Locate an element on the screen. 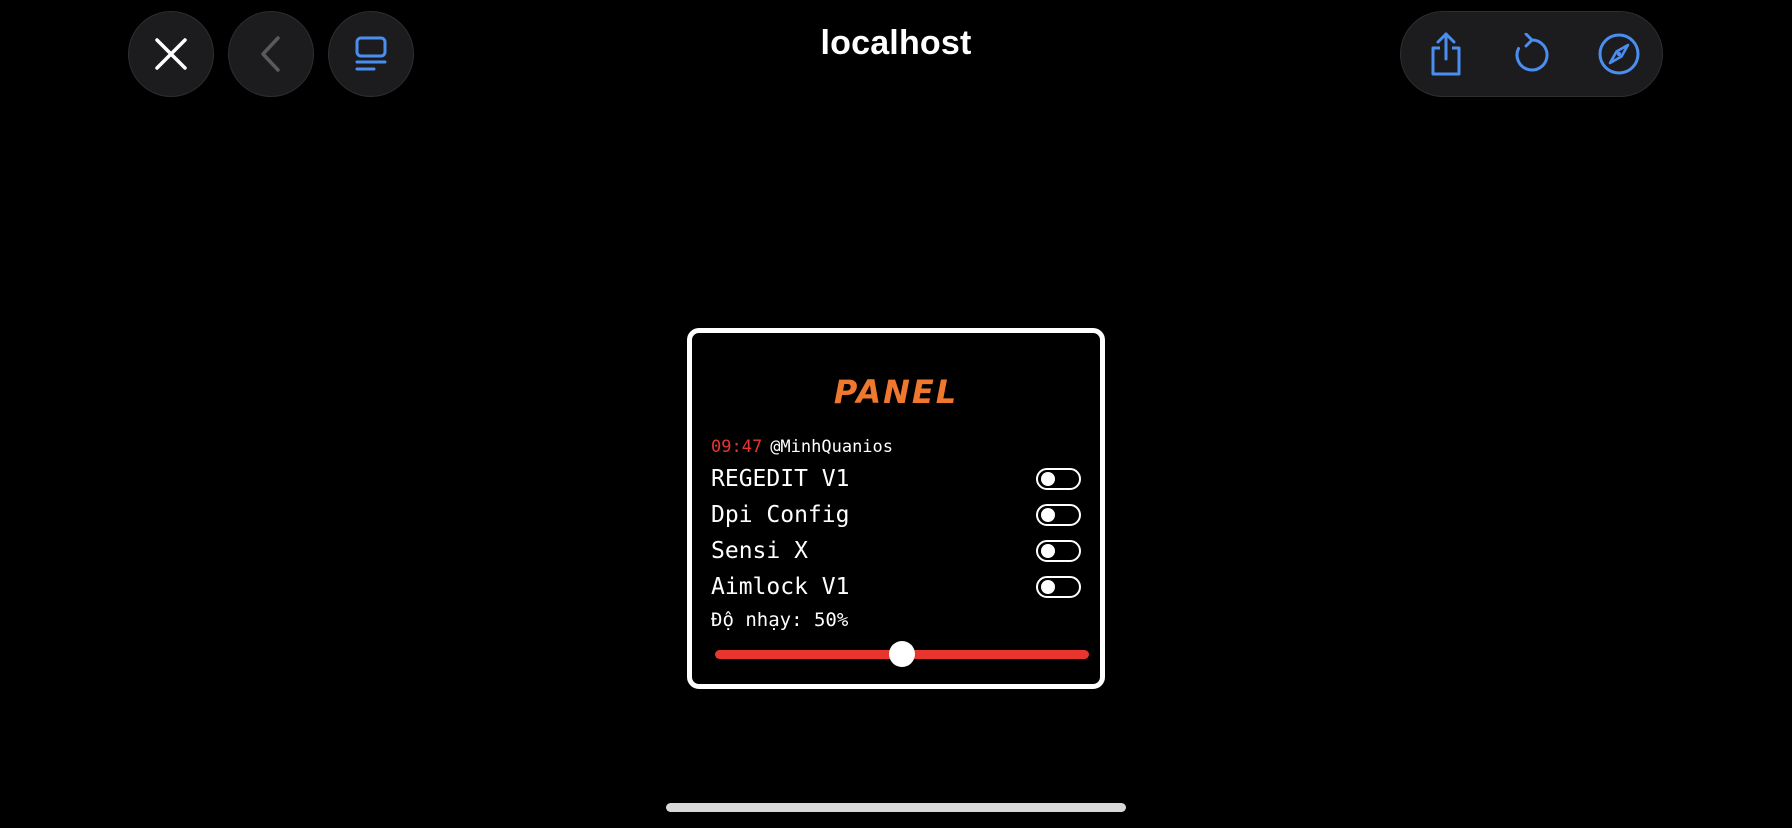 Image resolution: width=1792 pixels, height=828 pixels. option-row-sensi-x: Sensi X is located at coordinates (896, 551).